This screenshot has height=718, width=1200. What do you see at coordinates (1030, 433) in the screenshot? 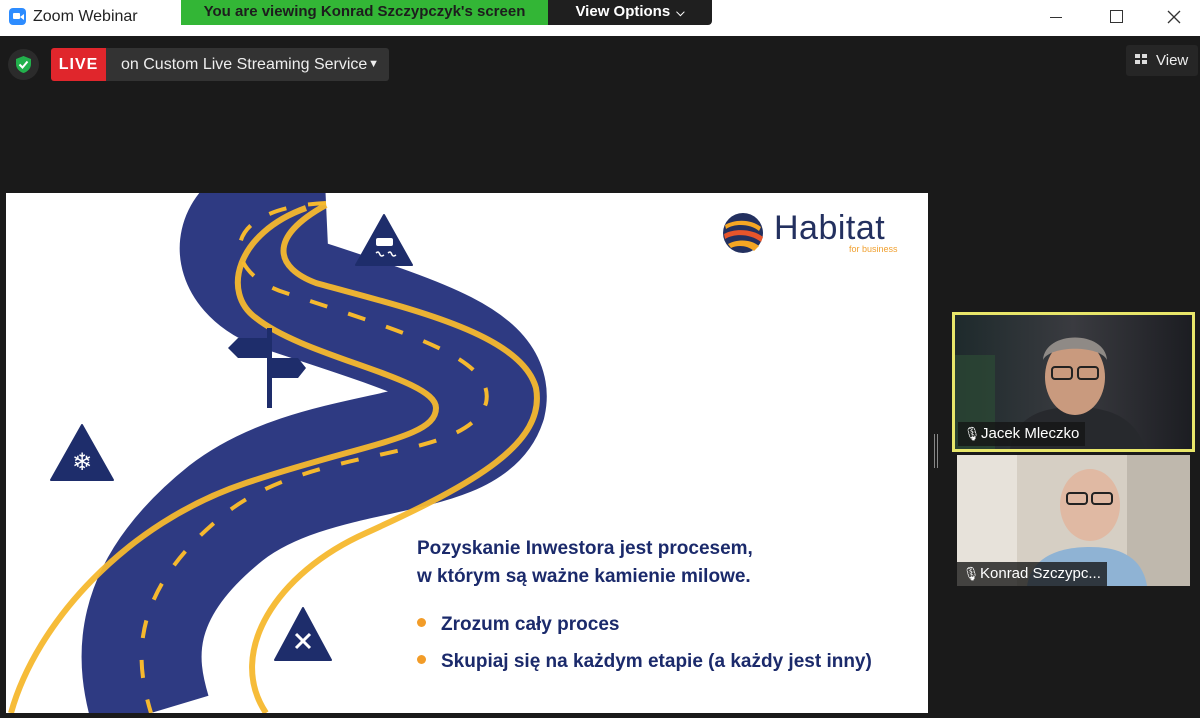
I see `participant-name: Jacek Mleczko` at bounding box center [1030, 433].